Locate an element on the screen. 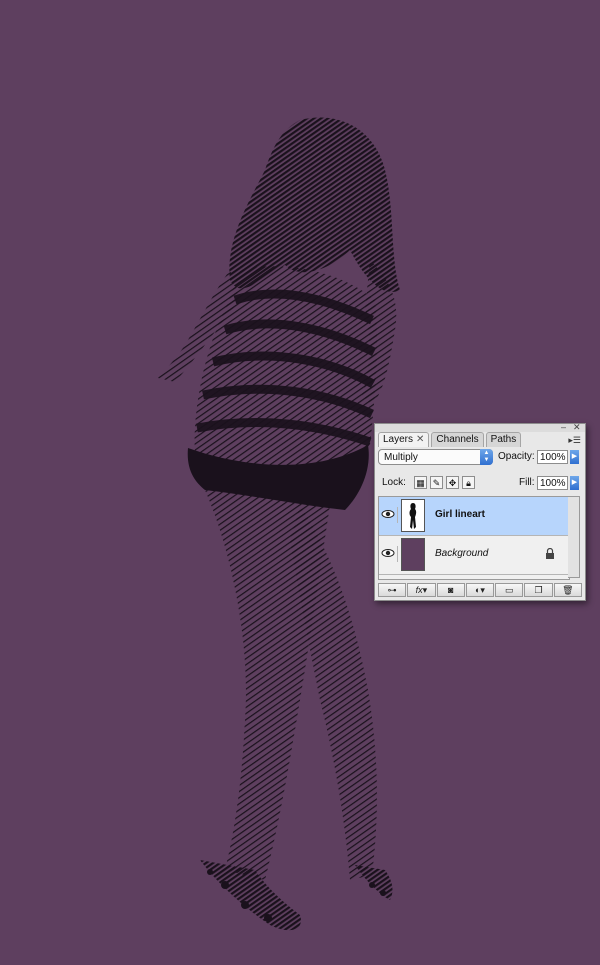  add-mask-icon: ◙ is located at coordinates (450, 590).